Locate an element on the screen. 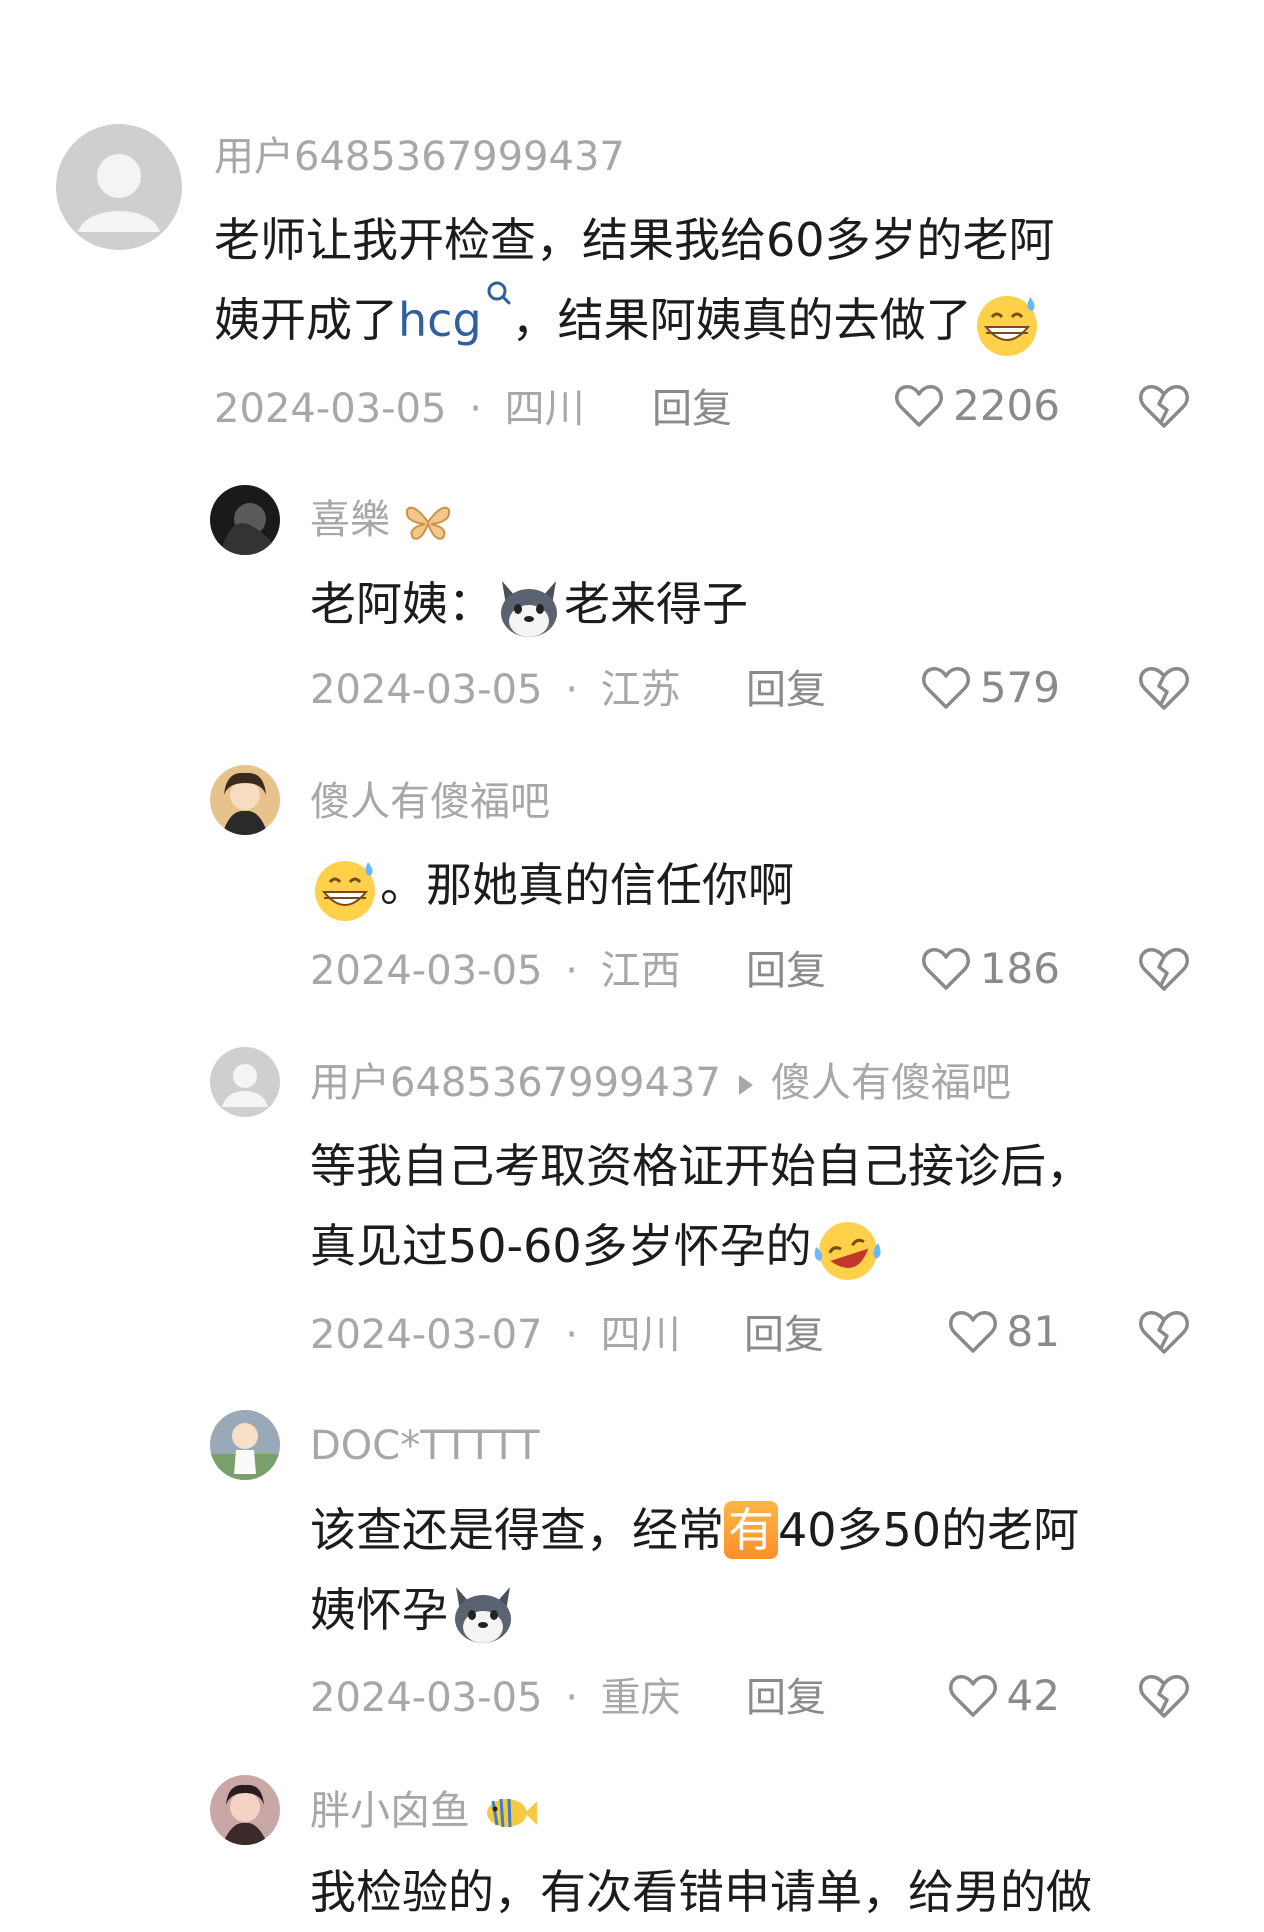 The width and height of the screenshot is (1264, 1932). like-button: 186 is located at coordinates (965, 969).